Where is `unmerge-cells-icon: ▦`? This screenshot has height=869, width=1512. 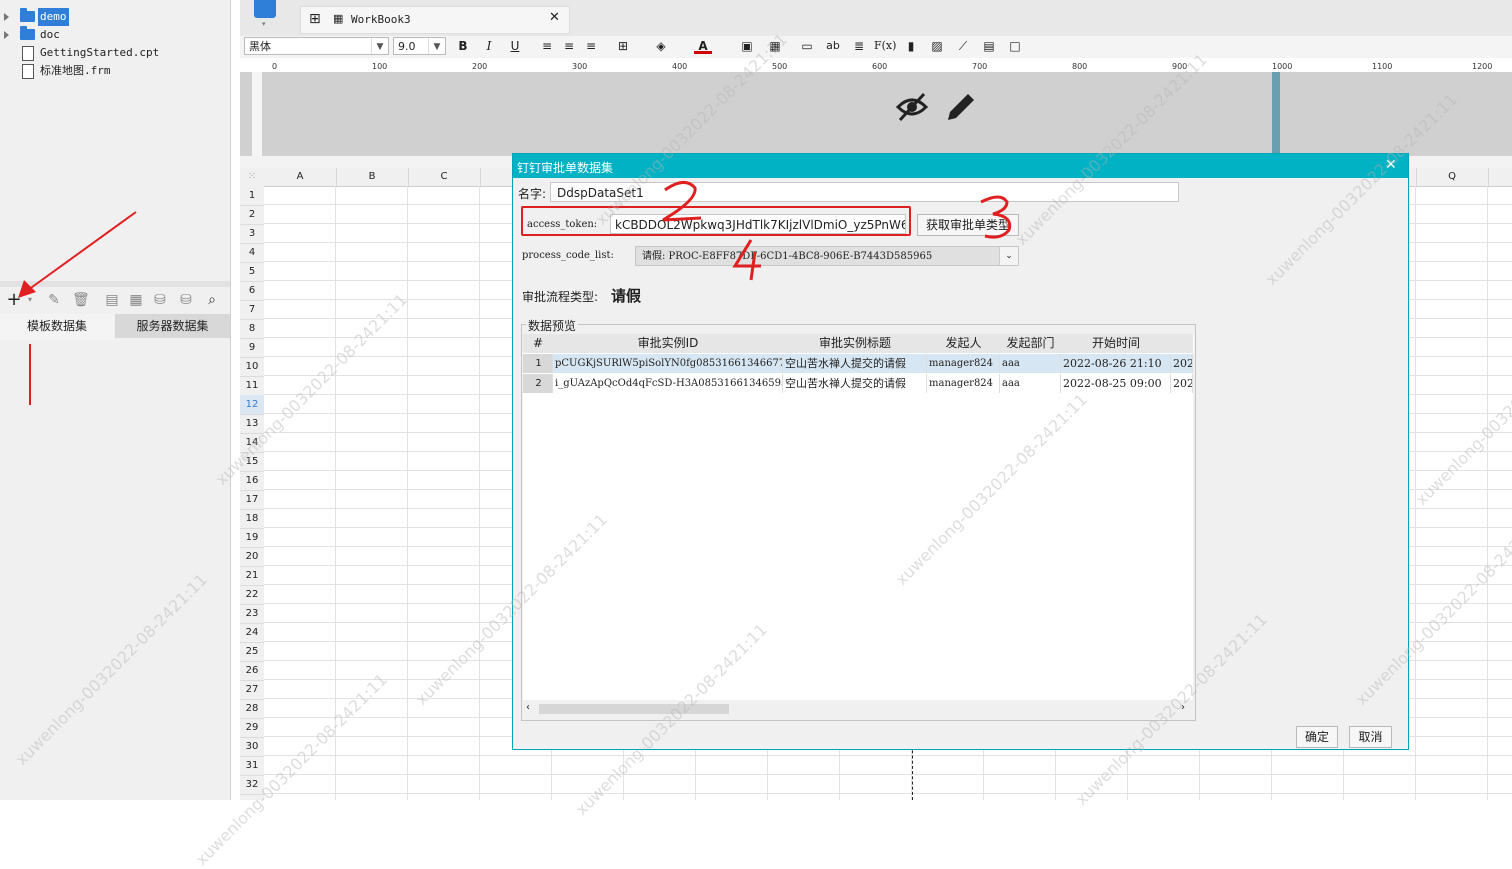
unmerge-cells-icon: ▦ is located at coordinates (775, 46).